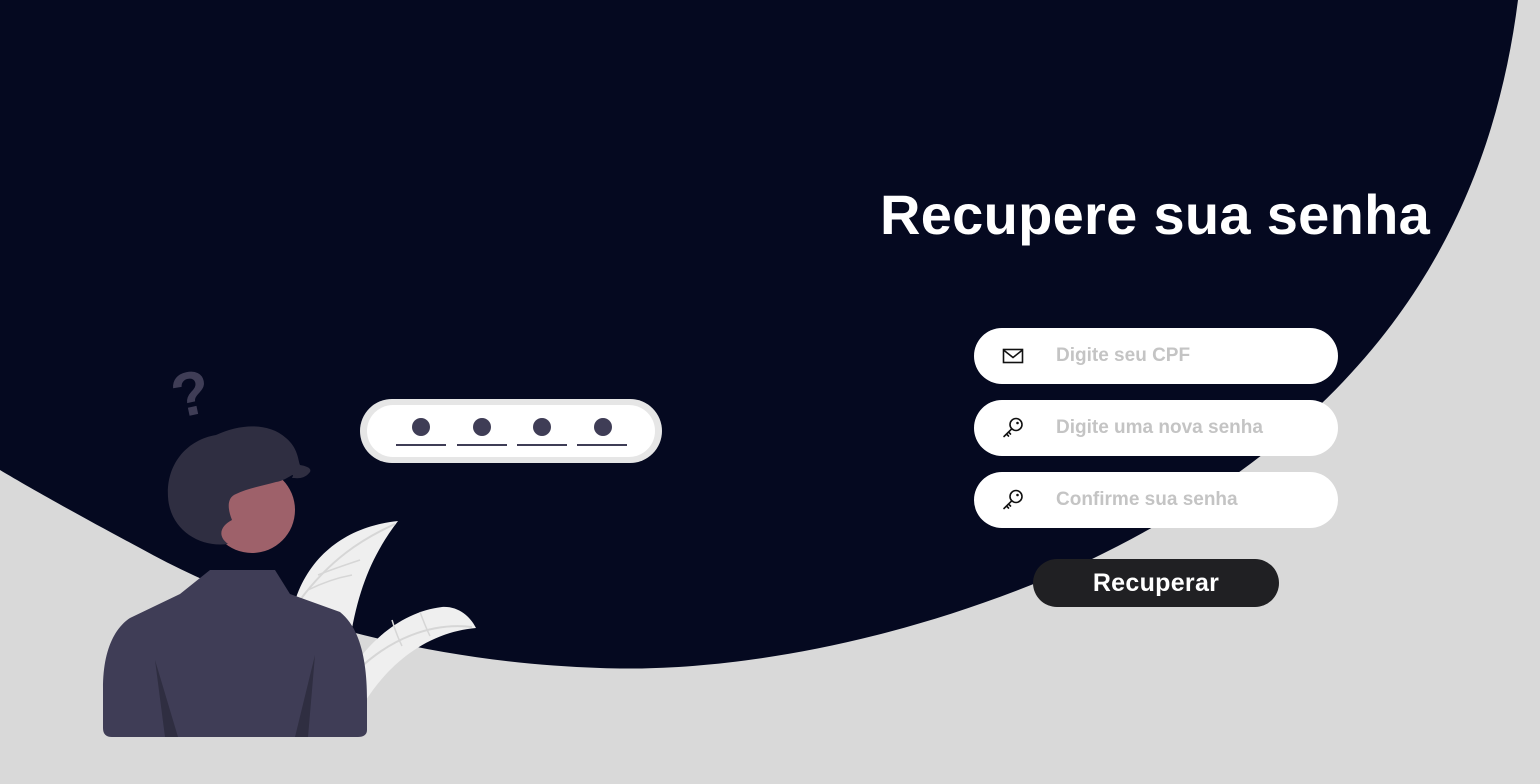  I want to click on mail-icon, so click(1013, 356).